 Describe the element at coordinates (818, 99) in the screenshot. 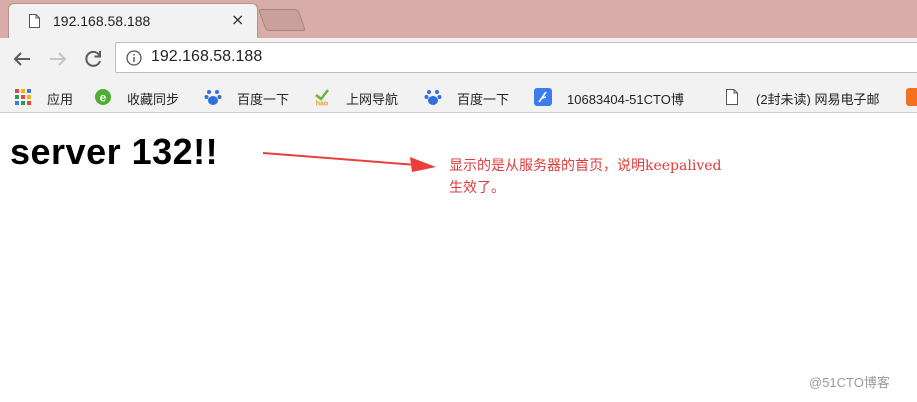

I see `bookmark-label: (2封未读) 网易电子邮` at that location.